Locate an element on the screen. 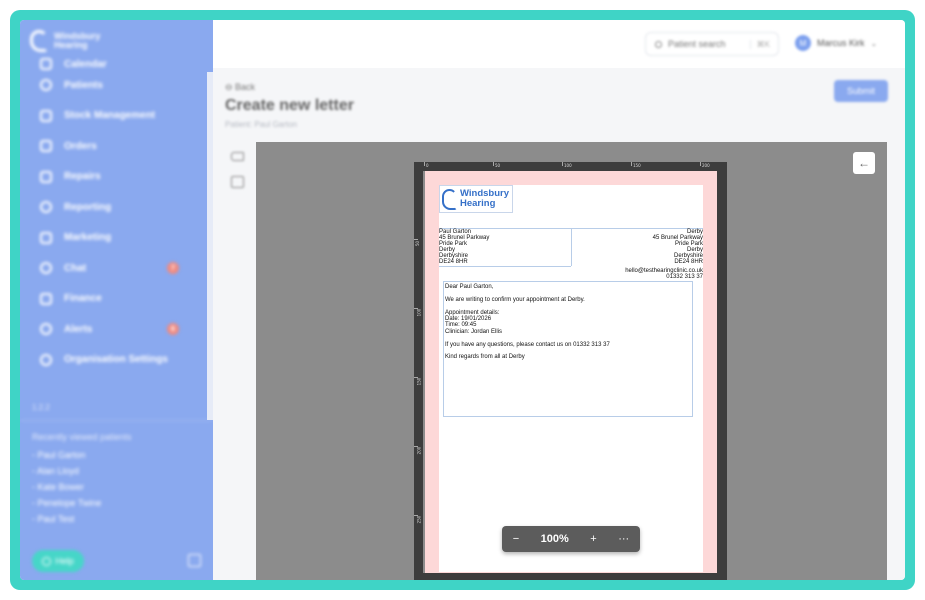 This screenshot has width=925, height=600. ruler-horizontal: 0 50 100 150 200 is located at coordinates (570, 166).